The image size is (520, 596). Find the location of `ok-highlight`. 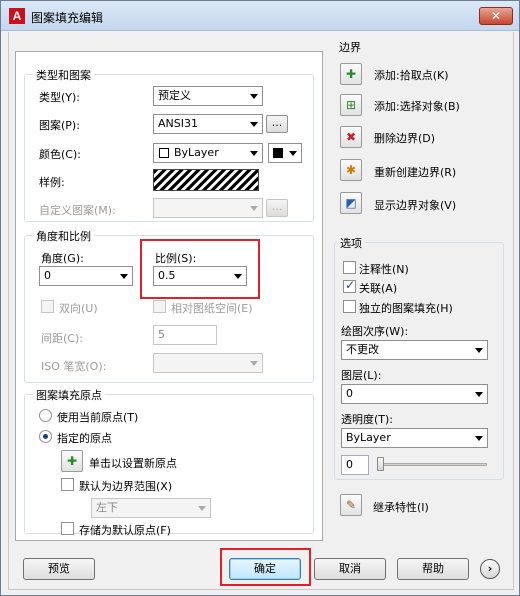

ok-highlight is located at coordinates (265, 567).